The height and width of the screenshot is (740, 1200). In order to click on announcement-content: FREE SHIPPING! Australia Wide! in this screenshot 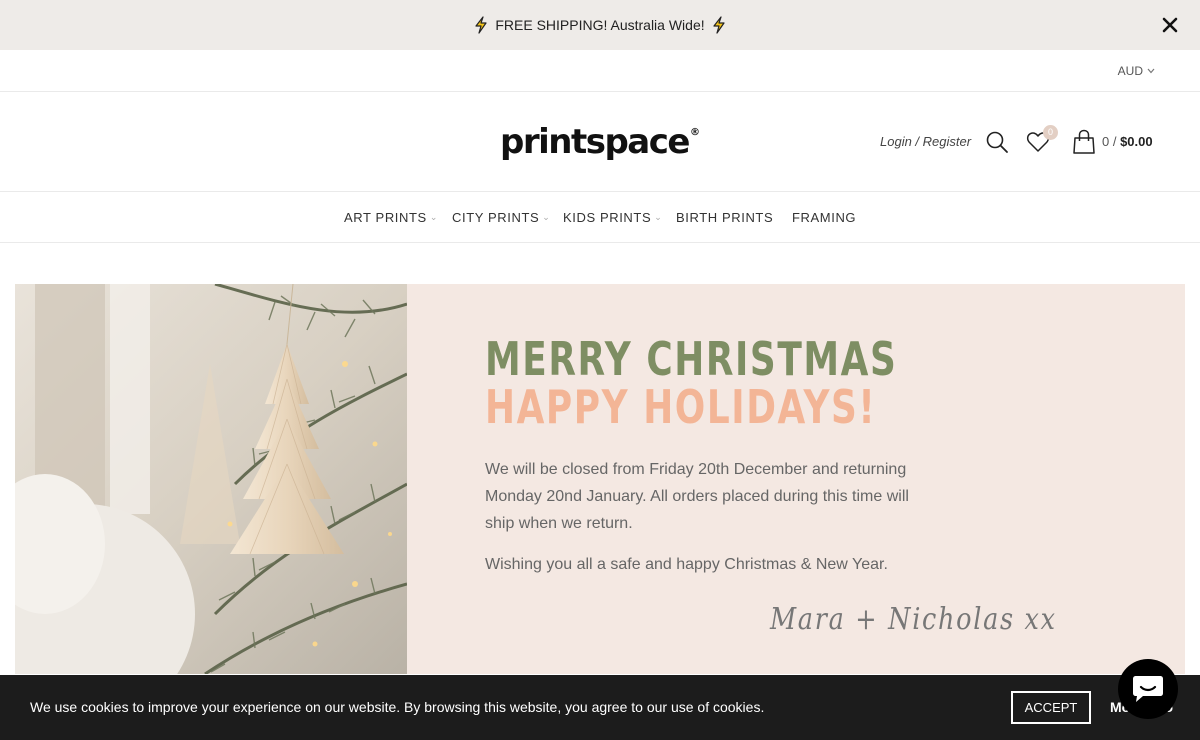, I will do `click(599, 25)`.